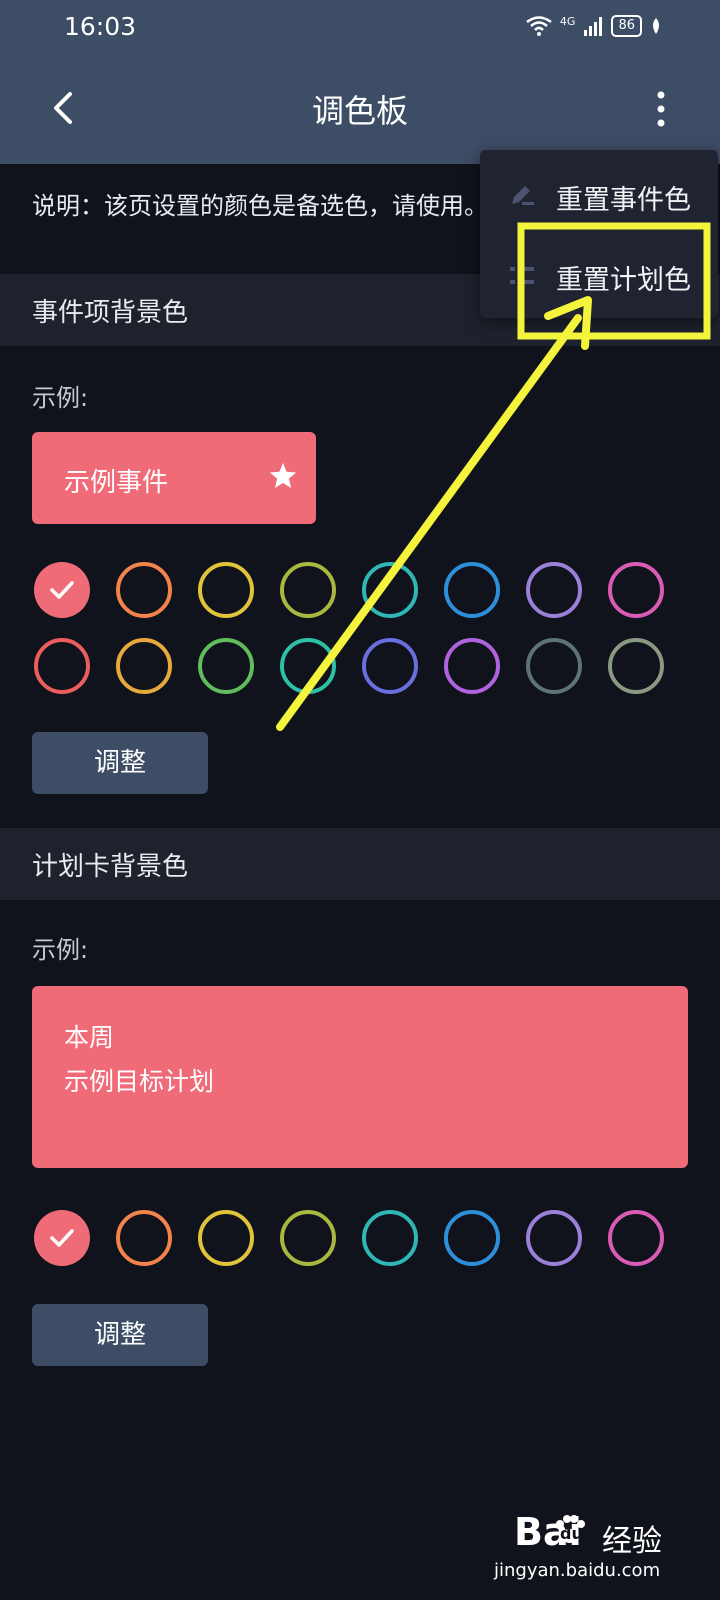  What do you see at coordinates (632, 1541) in the screenshot?
I see `watermark-cn: 经验` at bounding box center [632, 1541].